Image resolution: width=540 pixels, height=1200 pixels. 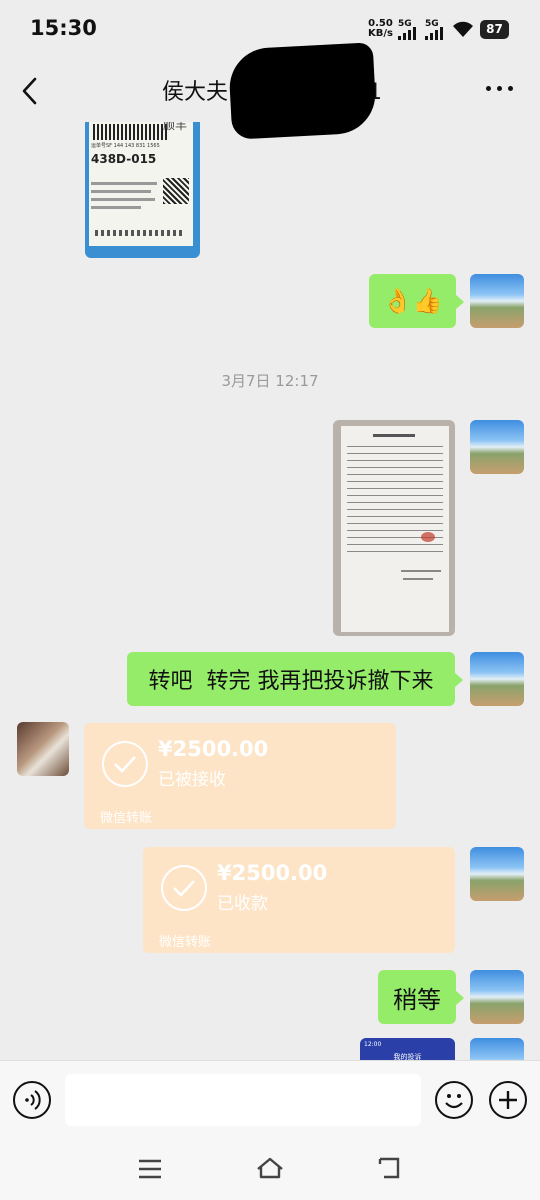 I want to click on message-bubble-emoji: 👌👍, so click(x=416, y=301).